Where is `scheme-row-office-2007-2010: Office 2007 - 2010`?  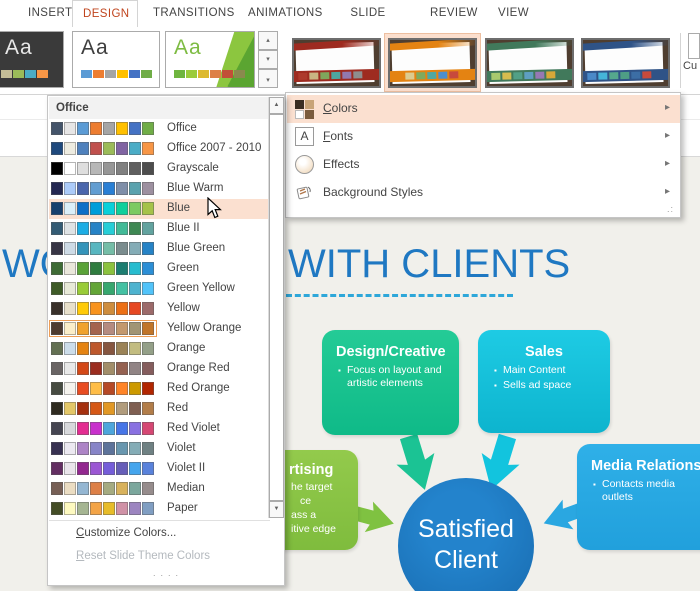 scheme-row-office-2007-2010: Office 2007 - 2010 is located at coordinates (159, 149).